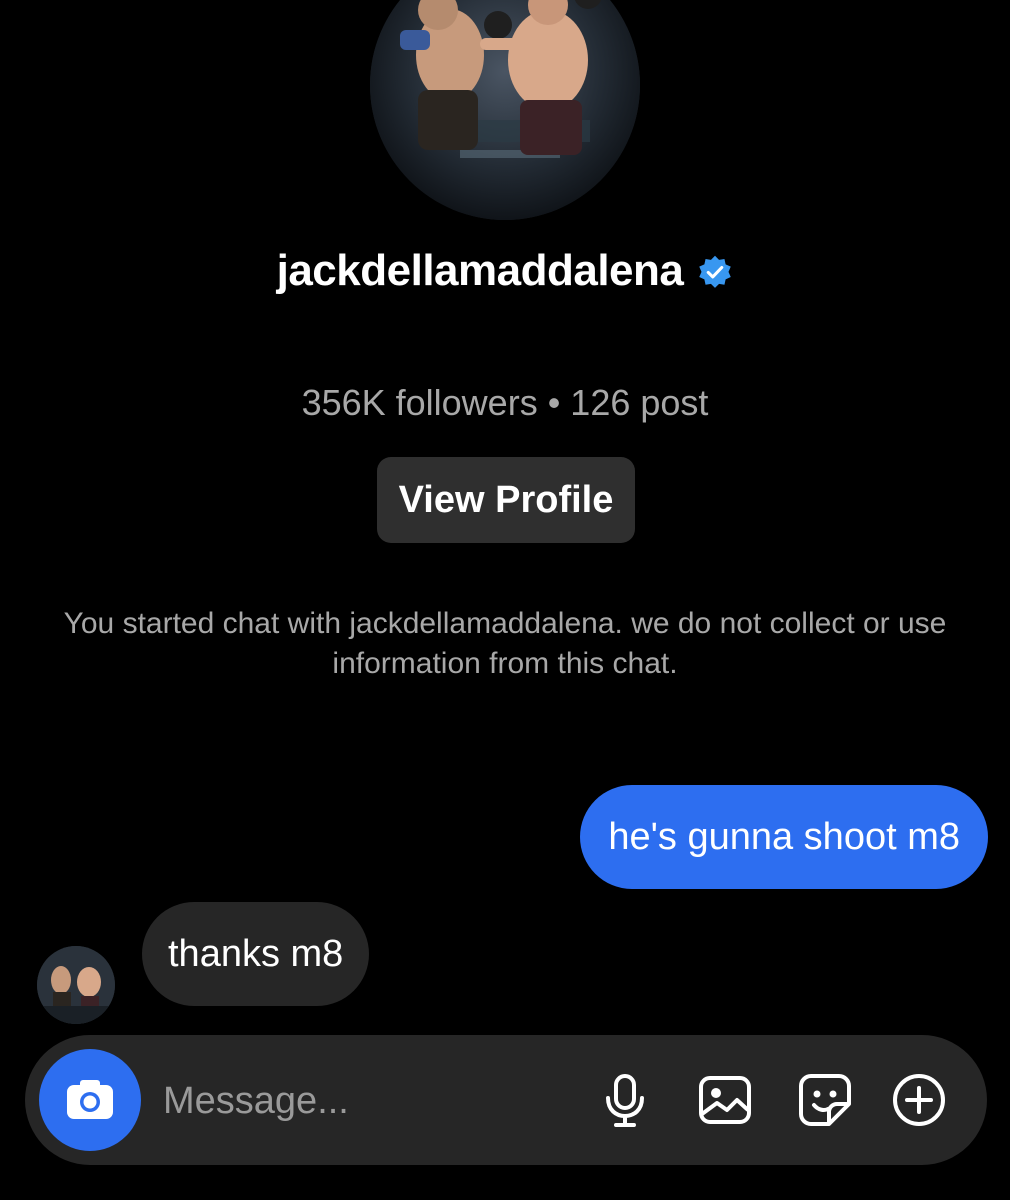 Image resolution: width=1010 pixels, height=1200 pixels. I want to click on voice-message-button, so click(625, 1100).